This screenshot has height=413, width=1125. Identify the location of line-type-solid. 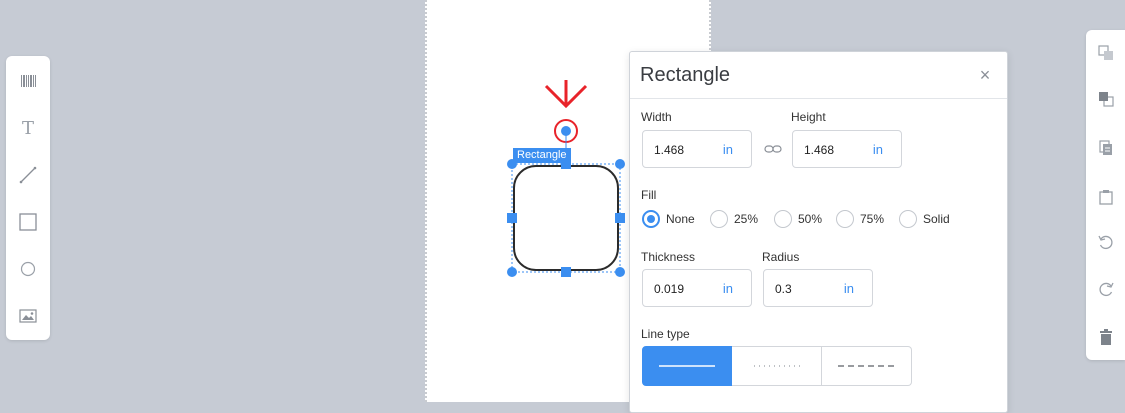
(687, 366).